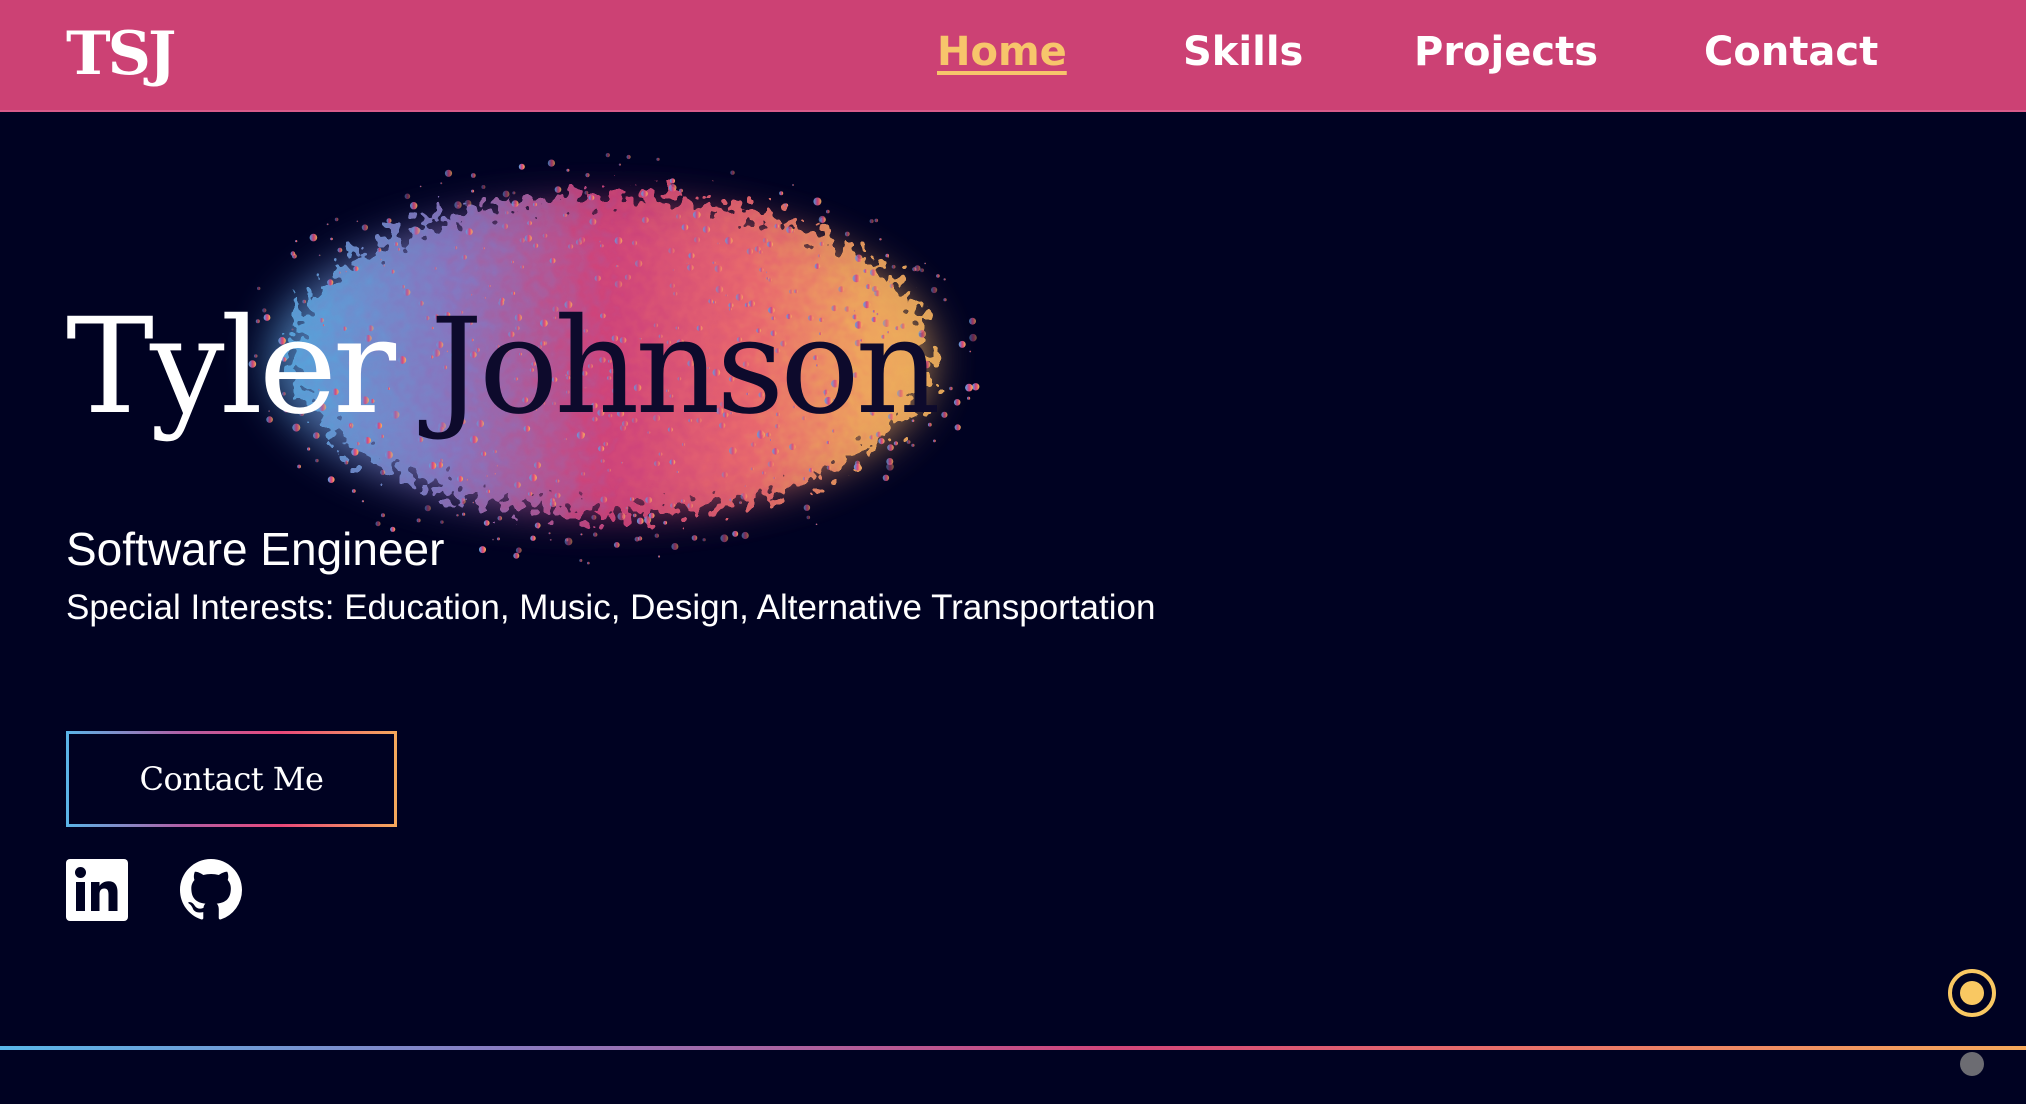 This screenshot has width=2026, height=1104. I want to click on contact-me-label: Contact Me, so click(231, 779).